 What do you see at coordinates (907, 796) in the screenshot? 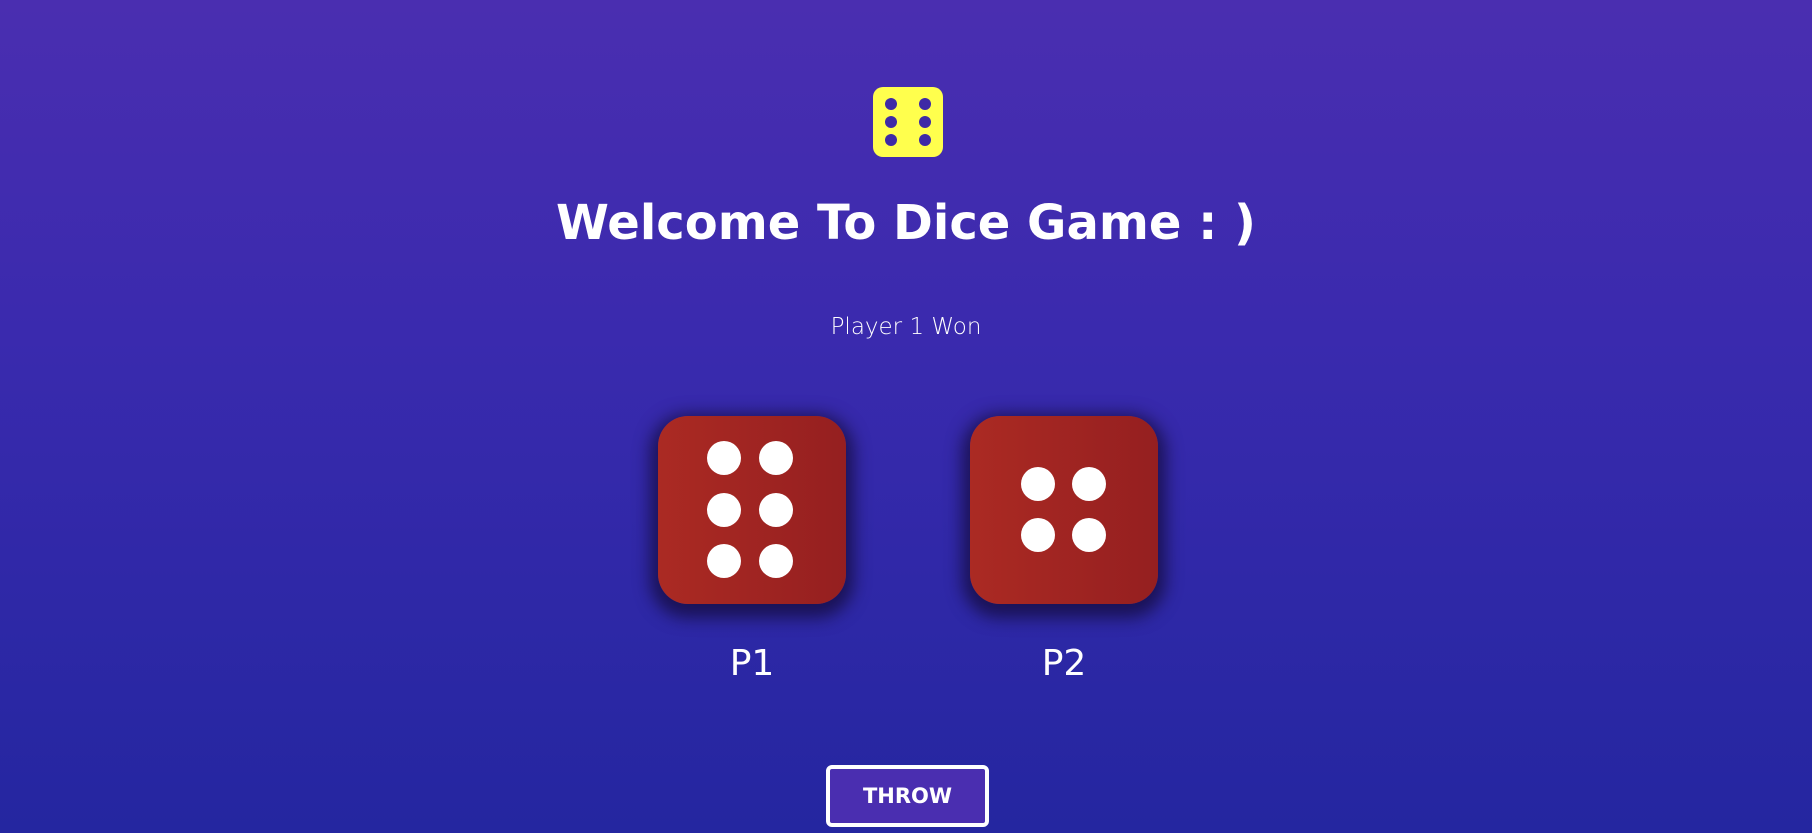
I see `throw-button: THROW` at bounding box center [907, 796].